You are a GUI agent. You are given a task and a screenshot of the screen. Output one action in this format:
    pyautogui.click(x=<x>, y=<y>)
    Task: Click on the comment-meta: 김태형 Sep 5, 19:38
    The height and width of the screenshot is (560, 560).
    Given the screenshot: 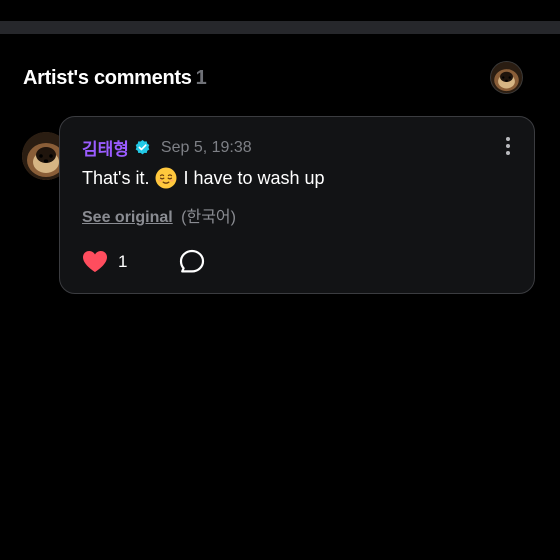 What is the action you would take?
    pyautogui.click(x=167, y=147)
    